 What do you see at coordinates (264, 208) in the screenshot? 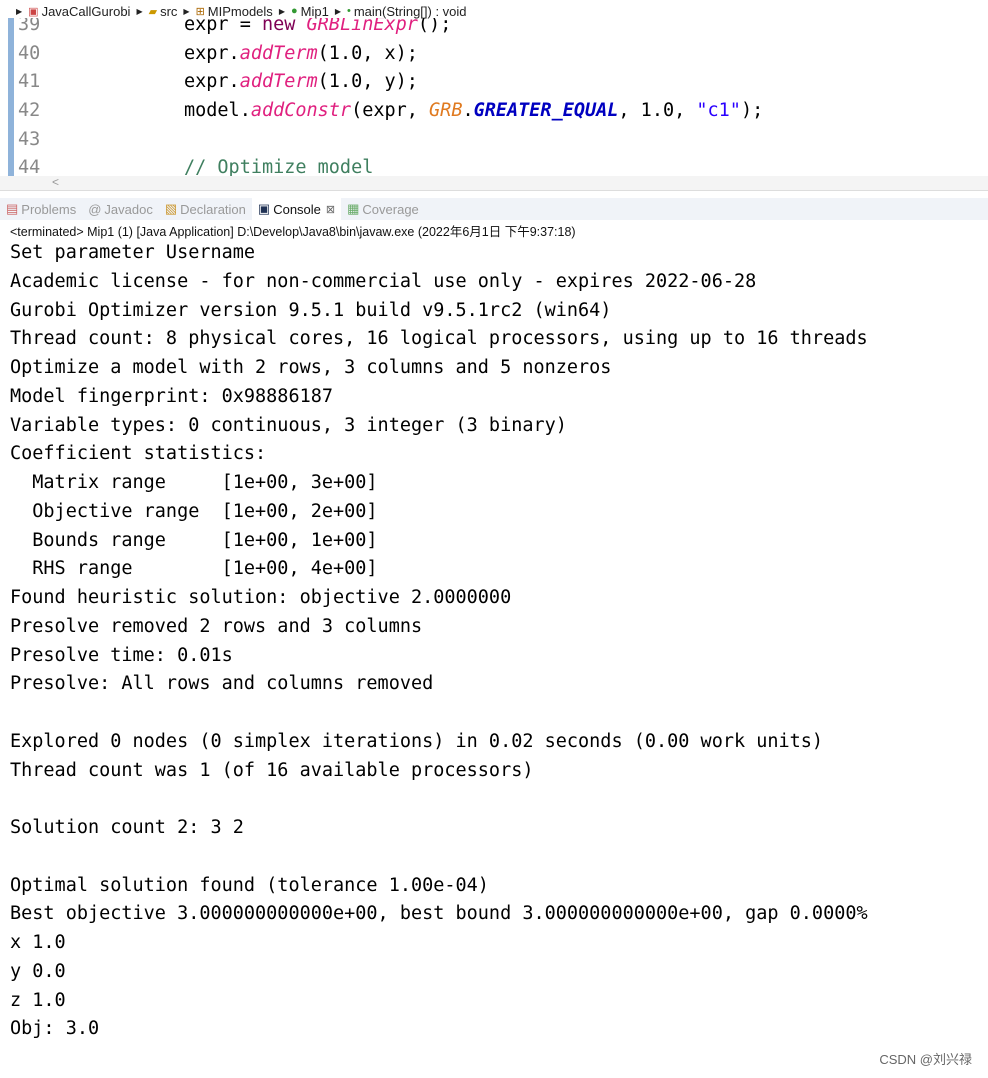
I see `console-icon: ▣` at bounding box center [264, 208].